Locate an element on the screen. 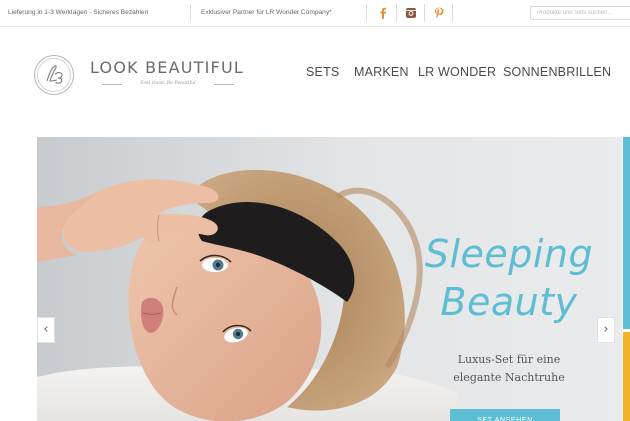 The height and width of the screenshot is (421, 630). nav-item-sonnenbrillen: SONNENBRILLEN is located at coordinates (557, 72).